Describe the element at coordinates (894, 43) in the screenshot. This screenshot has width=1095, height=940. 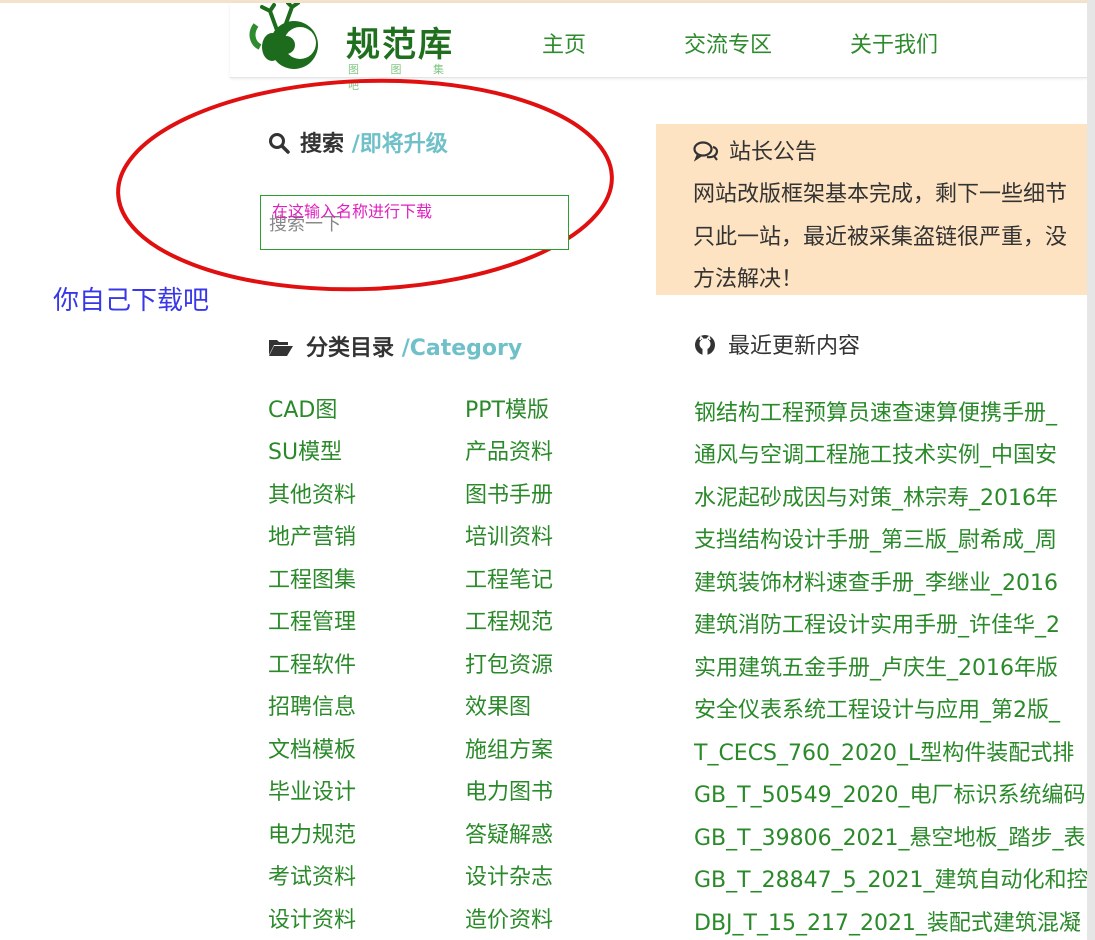
I see `nav-about: 关于我们` at that location.